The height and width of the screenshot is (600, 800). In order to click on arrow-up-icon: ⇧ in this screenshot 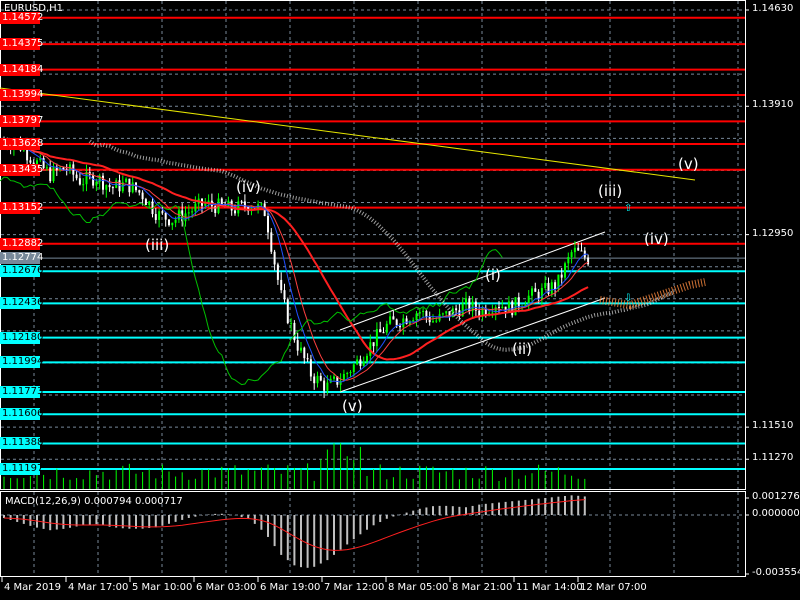, I will do `click(628, 208)`.